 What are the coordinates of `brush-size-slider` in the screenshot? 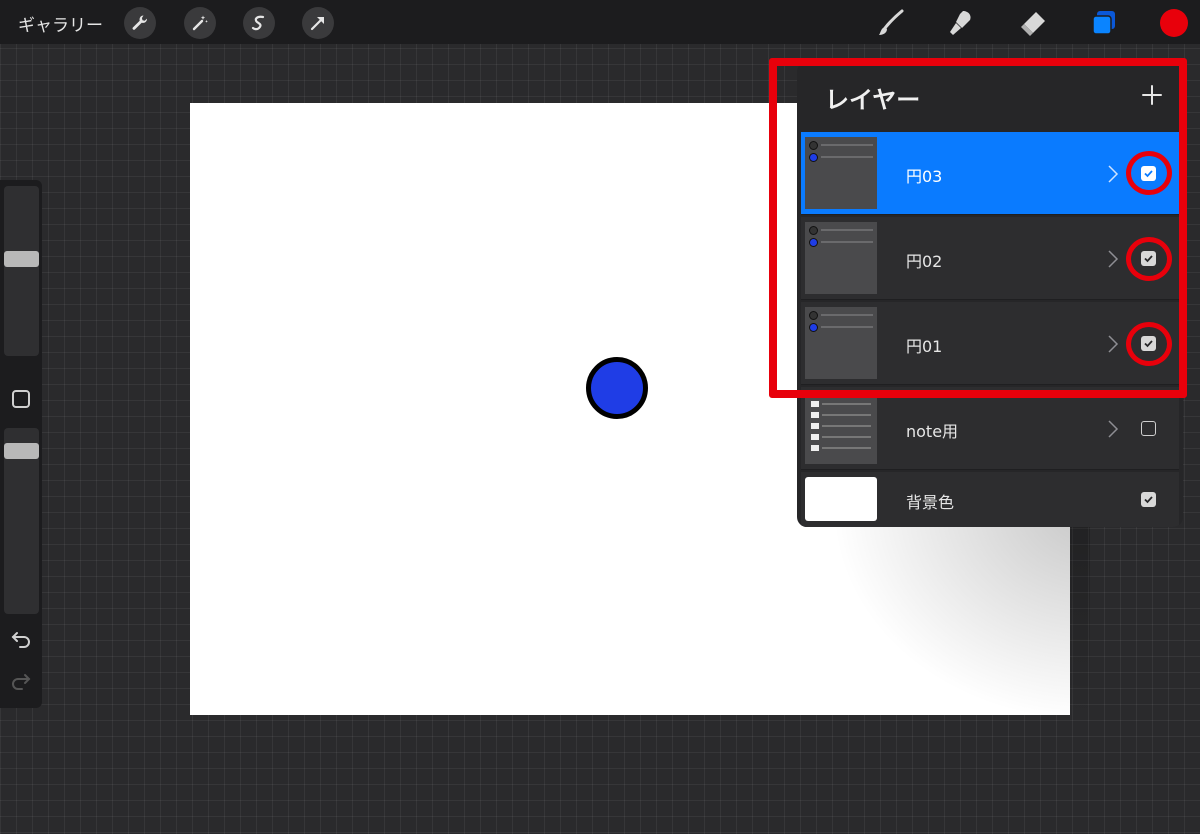 It's located at (21, 271).